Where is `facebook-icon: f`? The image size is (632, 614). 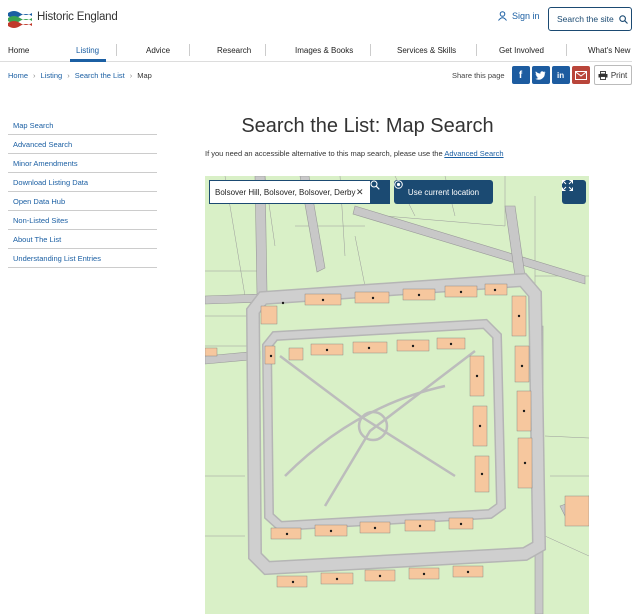
facebook-icon: f is located at coordinates (520, 75).